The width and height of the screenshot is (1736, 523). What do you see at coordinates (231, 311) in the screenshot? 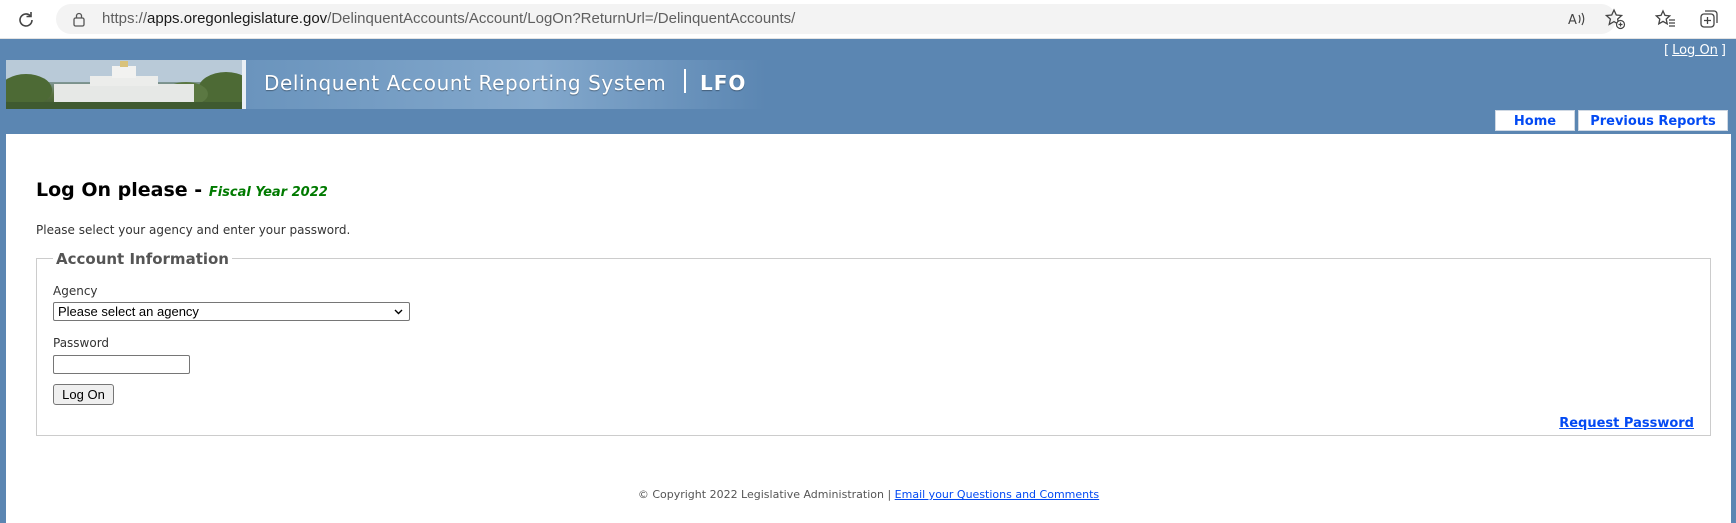
I see `agency-select: Please select an agency` at bounding box center [231, 311].